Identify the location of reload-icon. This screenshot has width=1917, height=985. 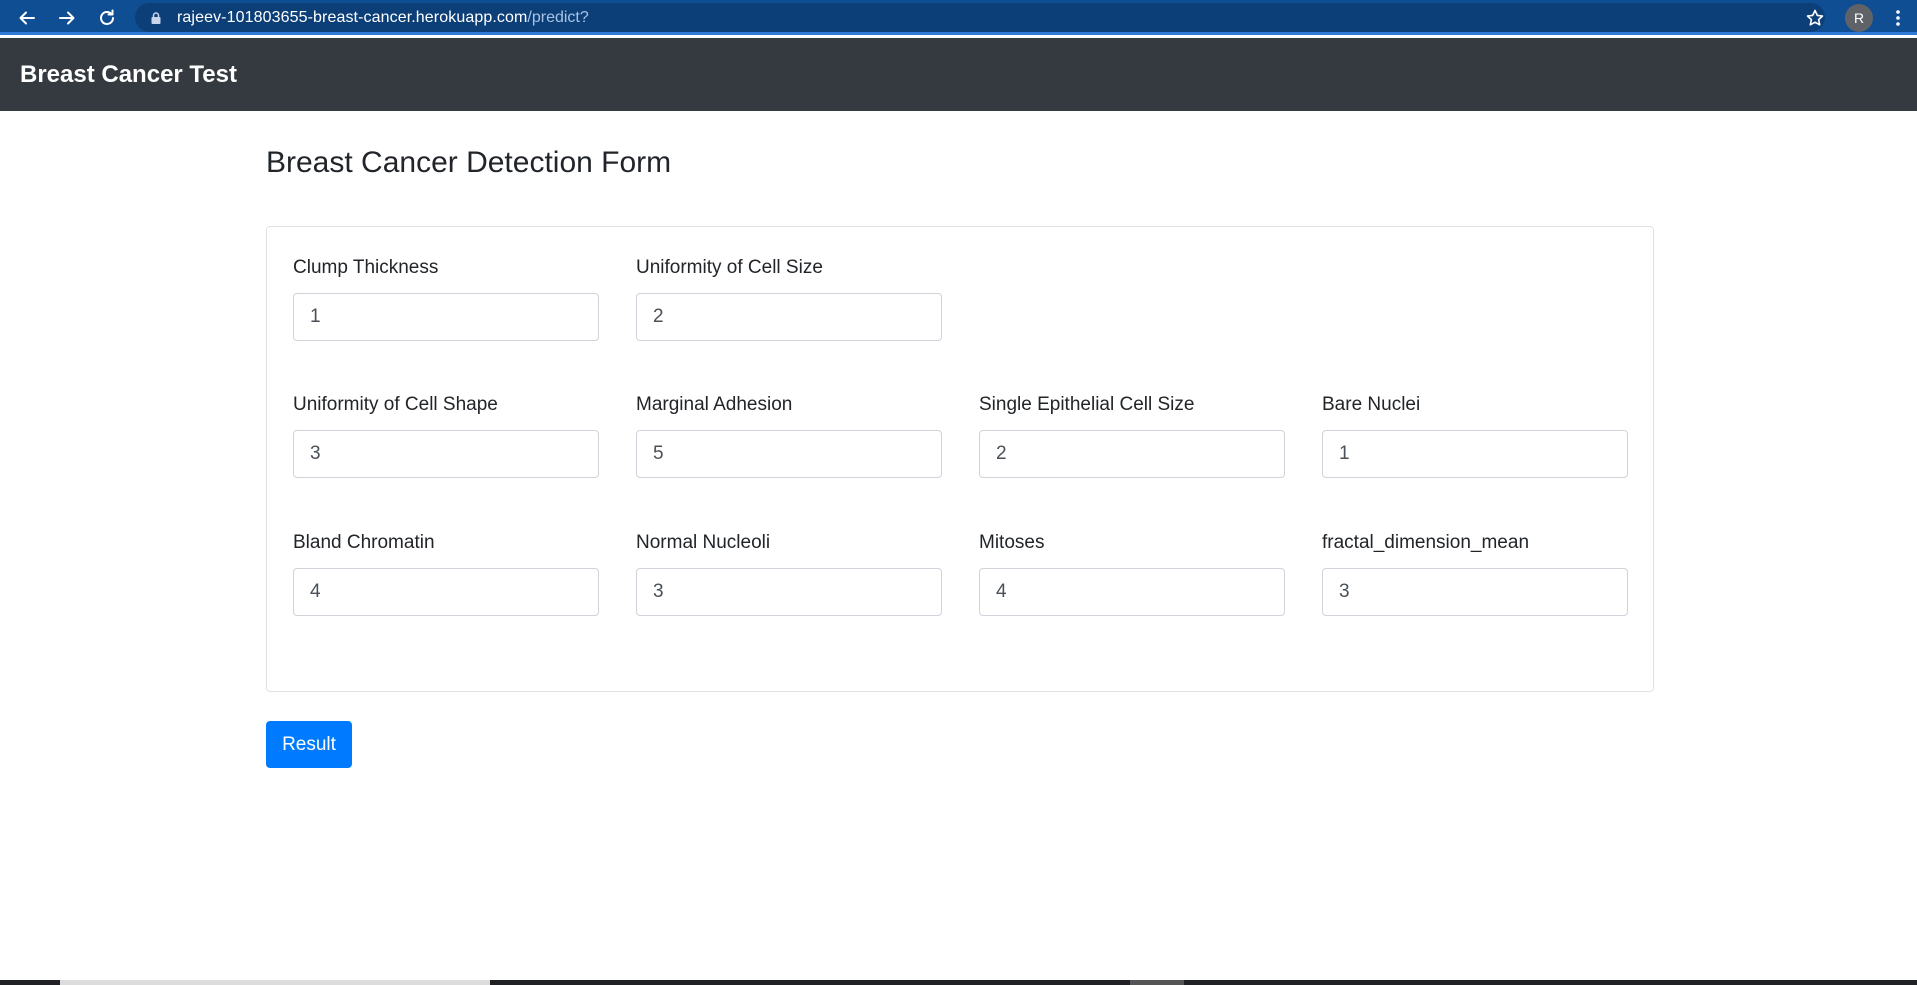
(107, 17).